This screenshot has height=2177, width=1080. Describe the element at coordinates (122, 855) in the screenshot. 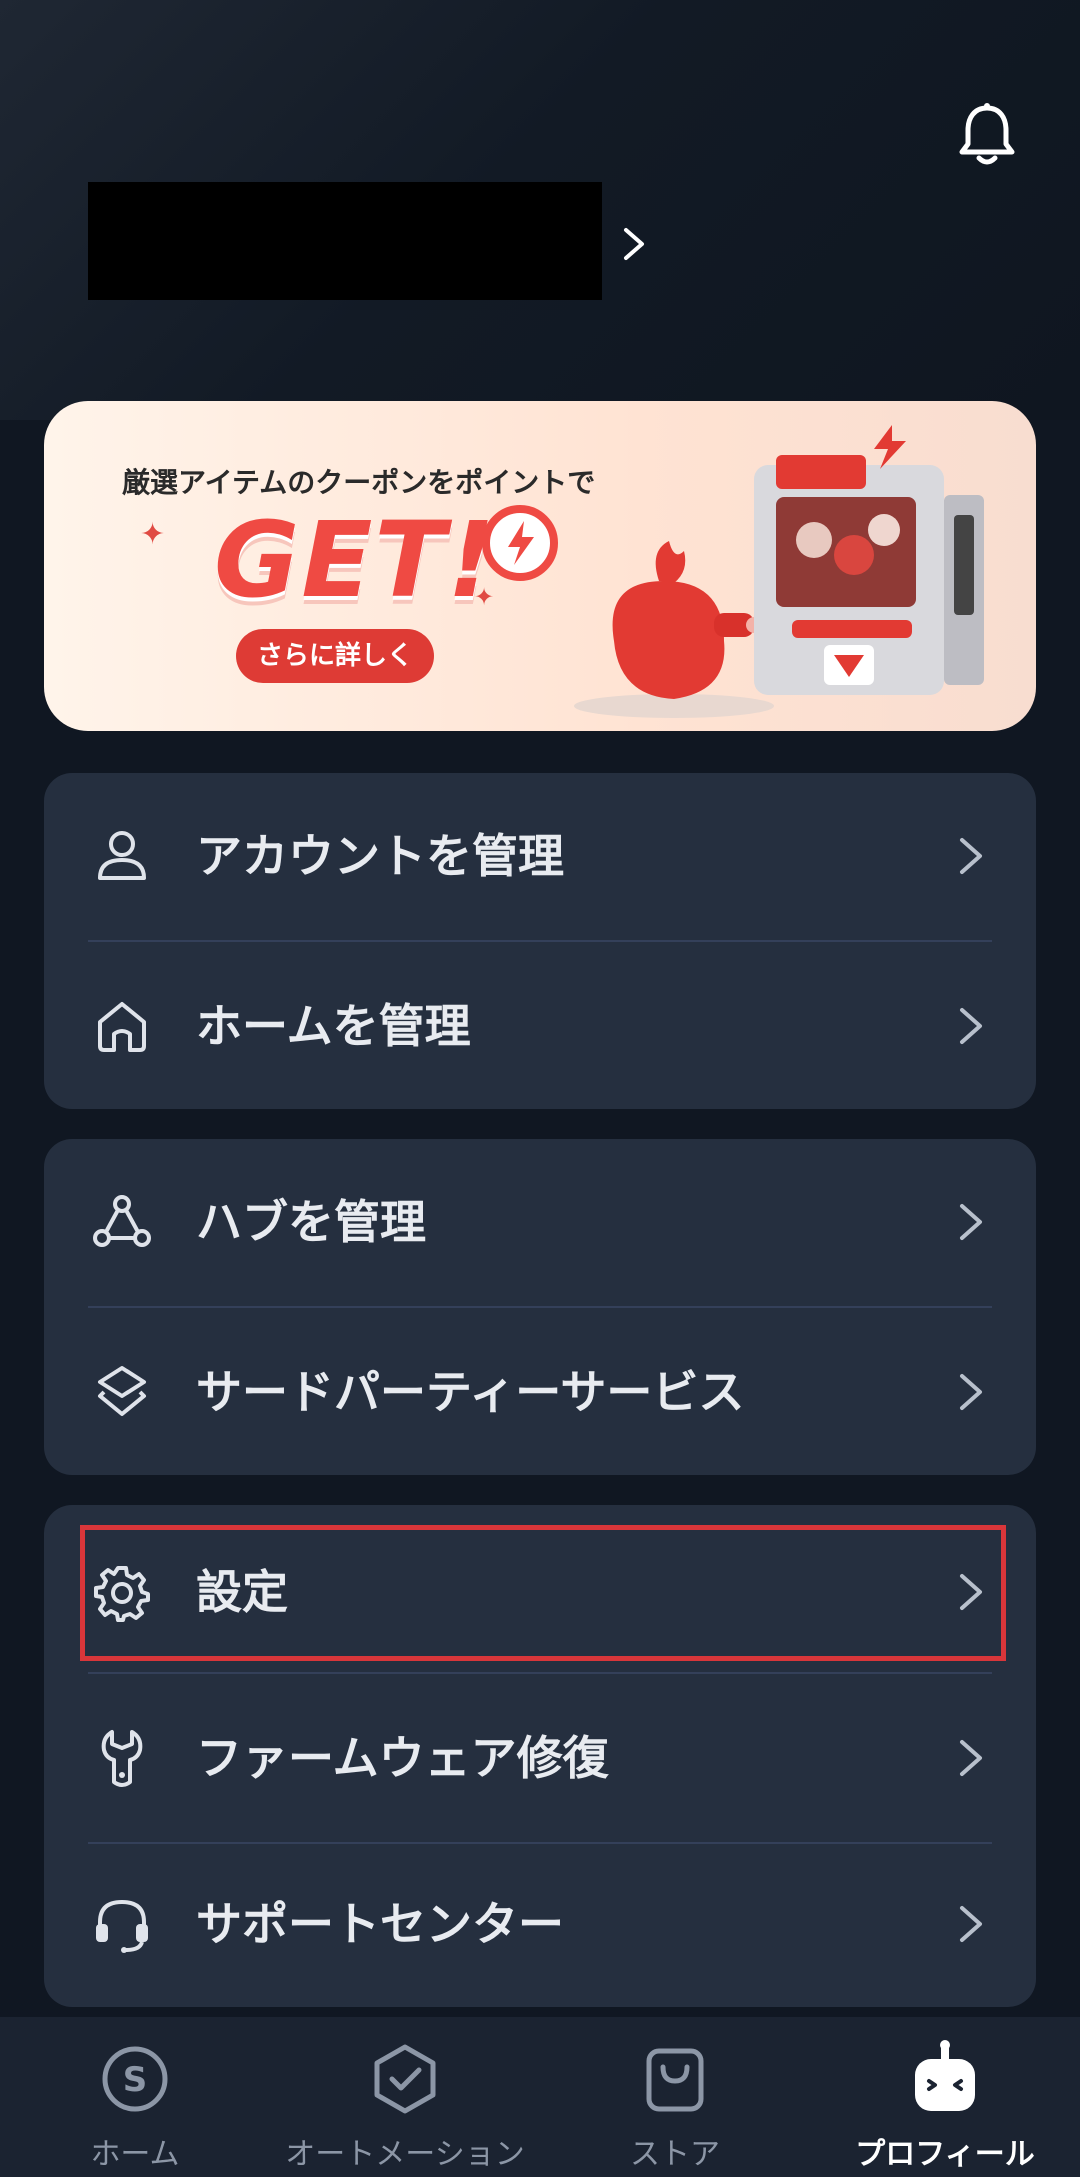

I see `user-icon` at that location.